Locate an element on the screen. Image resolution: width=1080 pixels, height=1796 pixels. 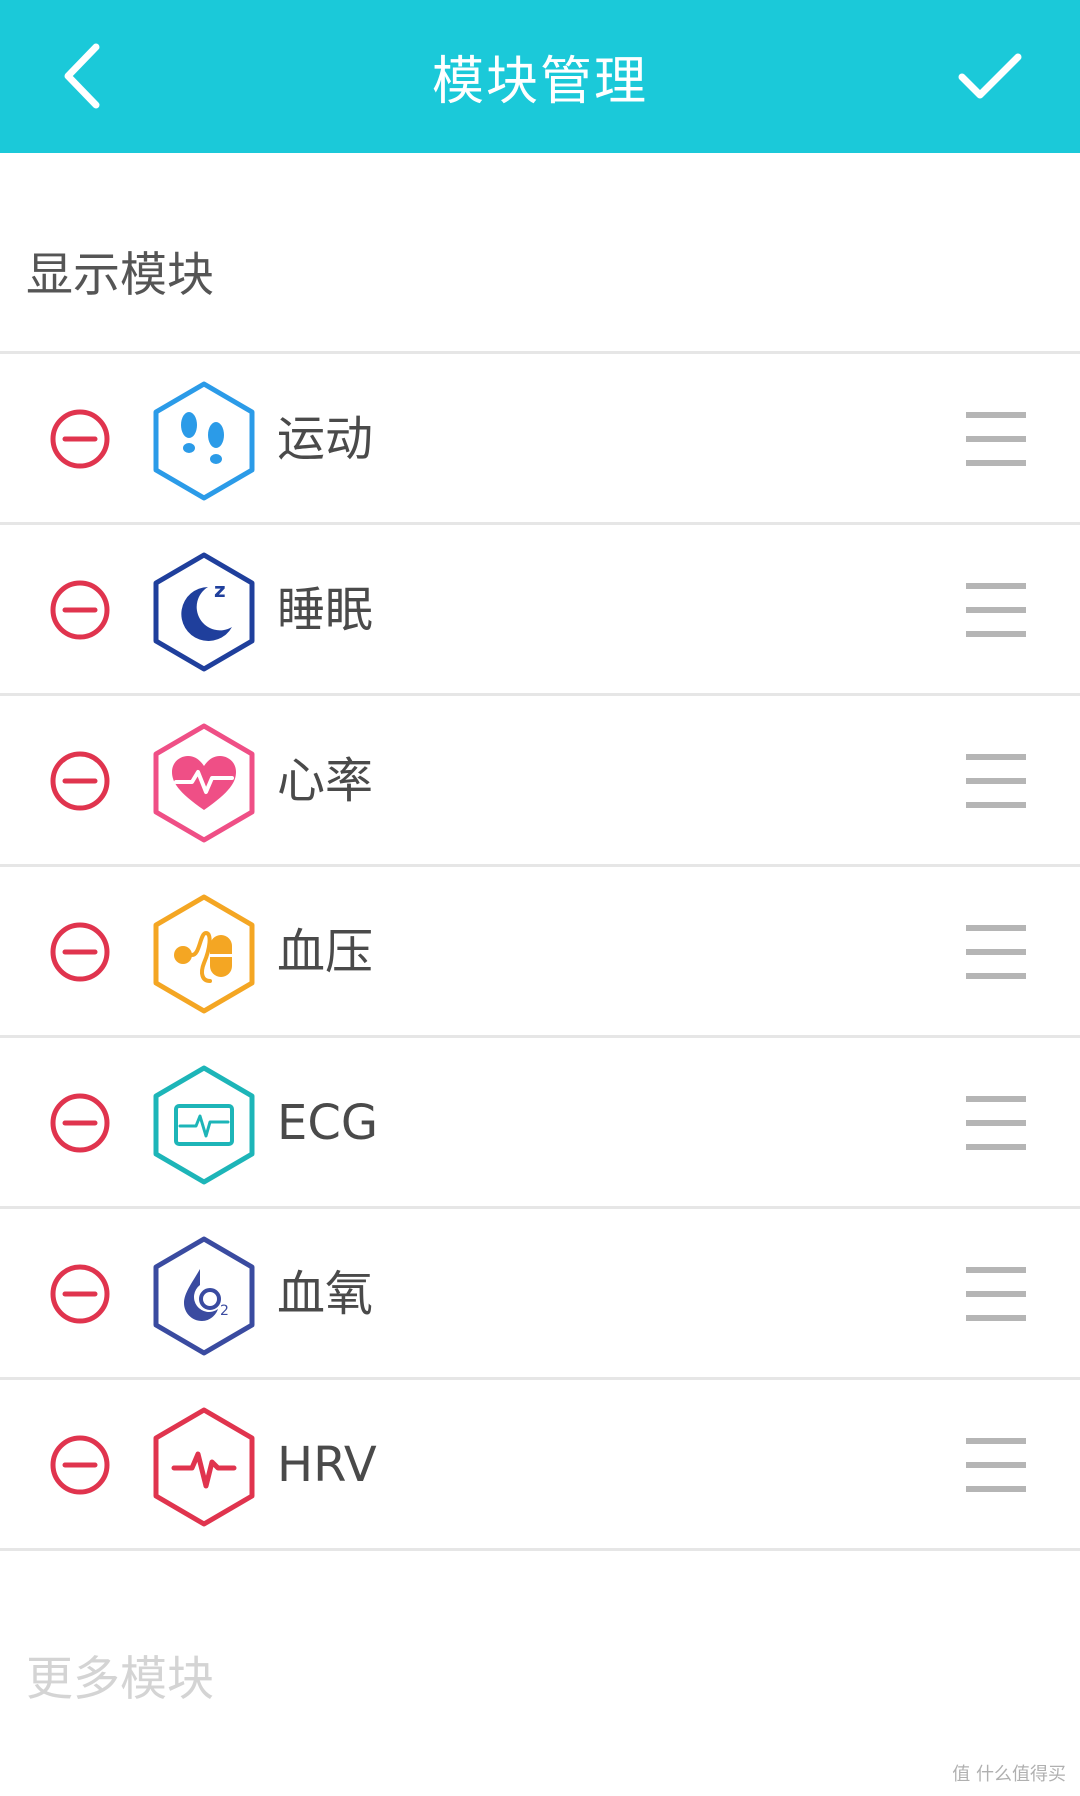
svg-text: 2 is located at coordinates (224, 1311).